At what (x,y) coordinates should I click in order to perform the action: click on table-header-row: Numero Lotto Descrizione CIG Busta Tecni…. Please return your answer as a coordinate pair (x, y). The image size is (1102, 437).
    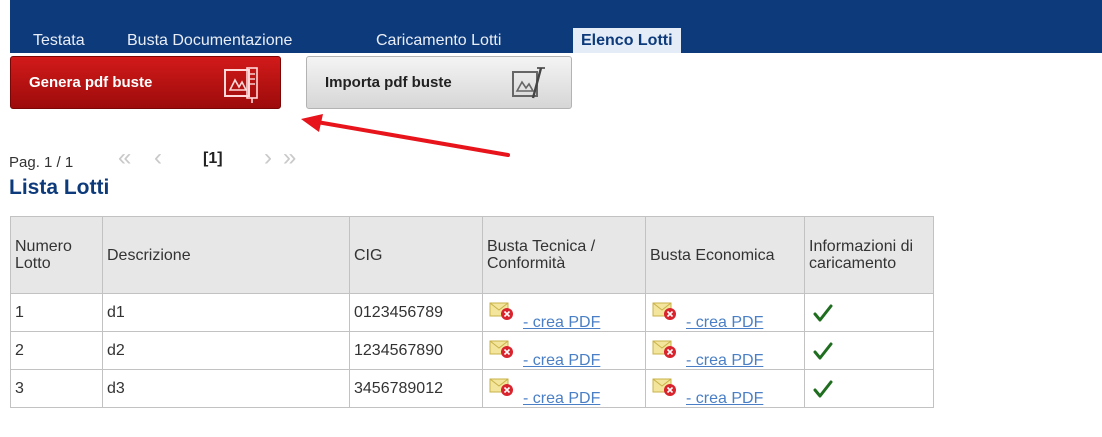
    Looking at the image, I should click on (472, 255).